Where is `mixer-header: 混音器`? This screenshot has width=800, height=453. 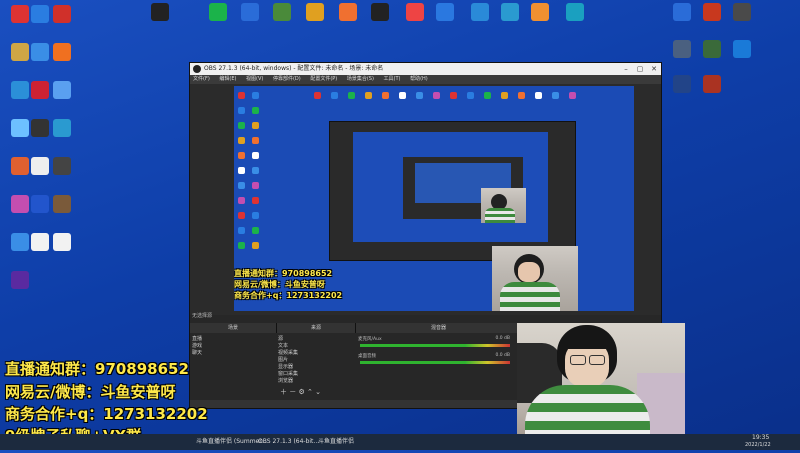 mixer-header: 混音器 is located at coordinates (439, 328).